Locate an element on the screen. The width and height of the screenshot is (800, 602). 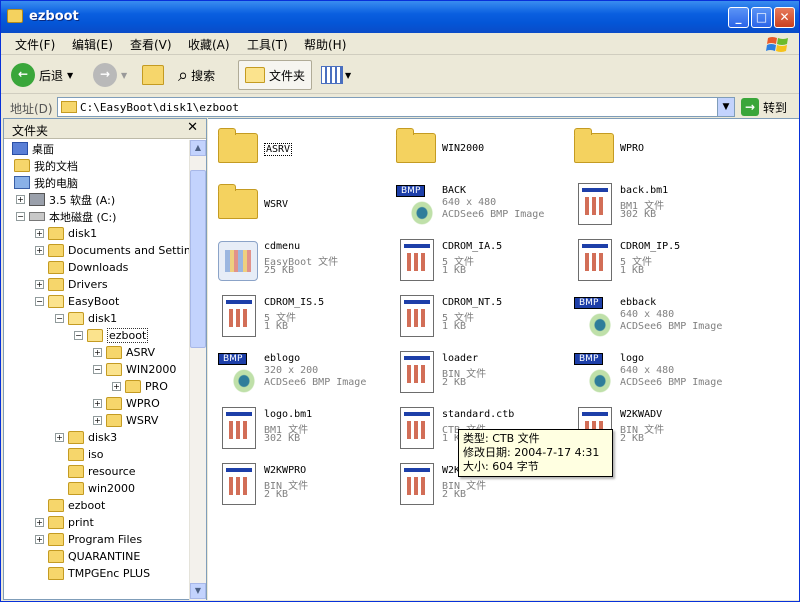
file-item: back.bm1 BM1 文件 302 KB is located at coordinates (657, 205).